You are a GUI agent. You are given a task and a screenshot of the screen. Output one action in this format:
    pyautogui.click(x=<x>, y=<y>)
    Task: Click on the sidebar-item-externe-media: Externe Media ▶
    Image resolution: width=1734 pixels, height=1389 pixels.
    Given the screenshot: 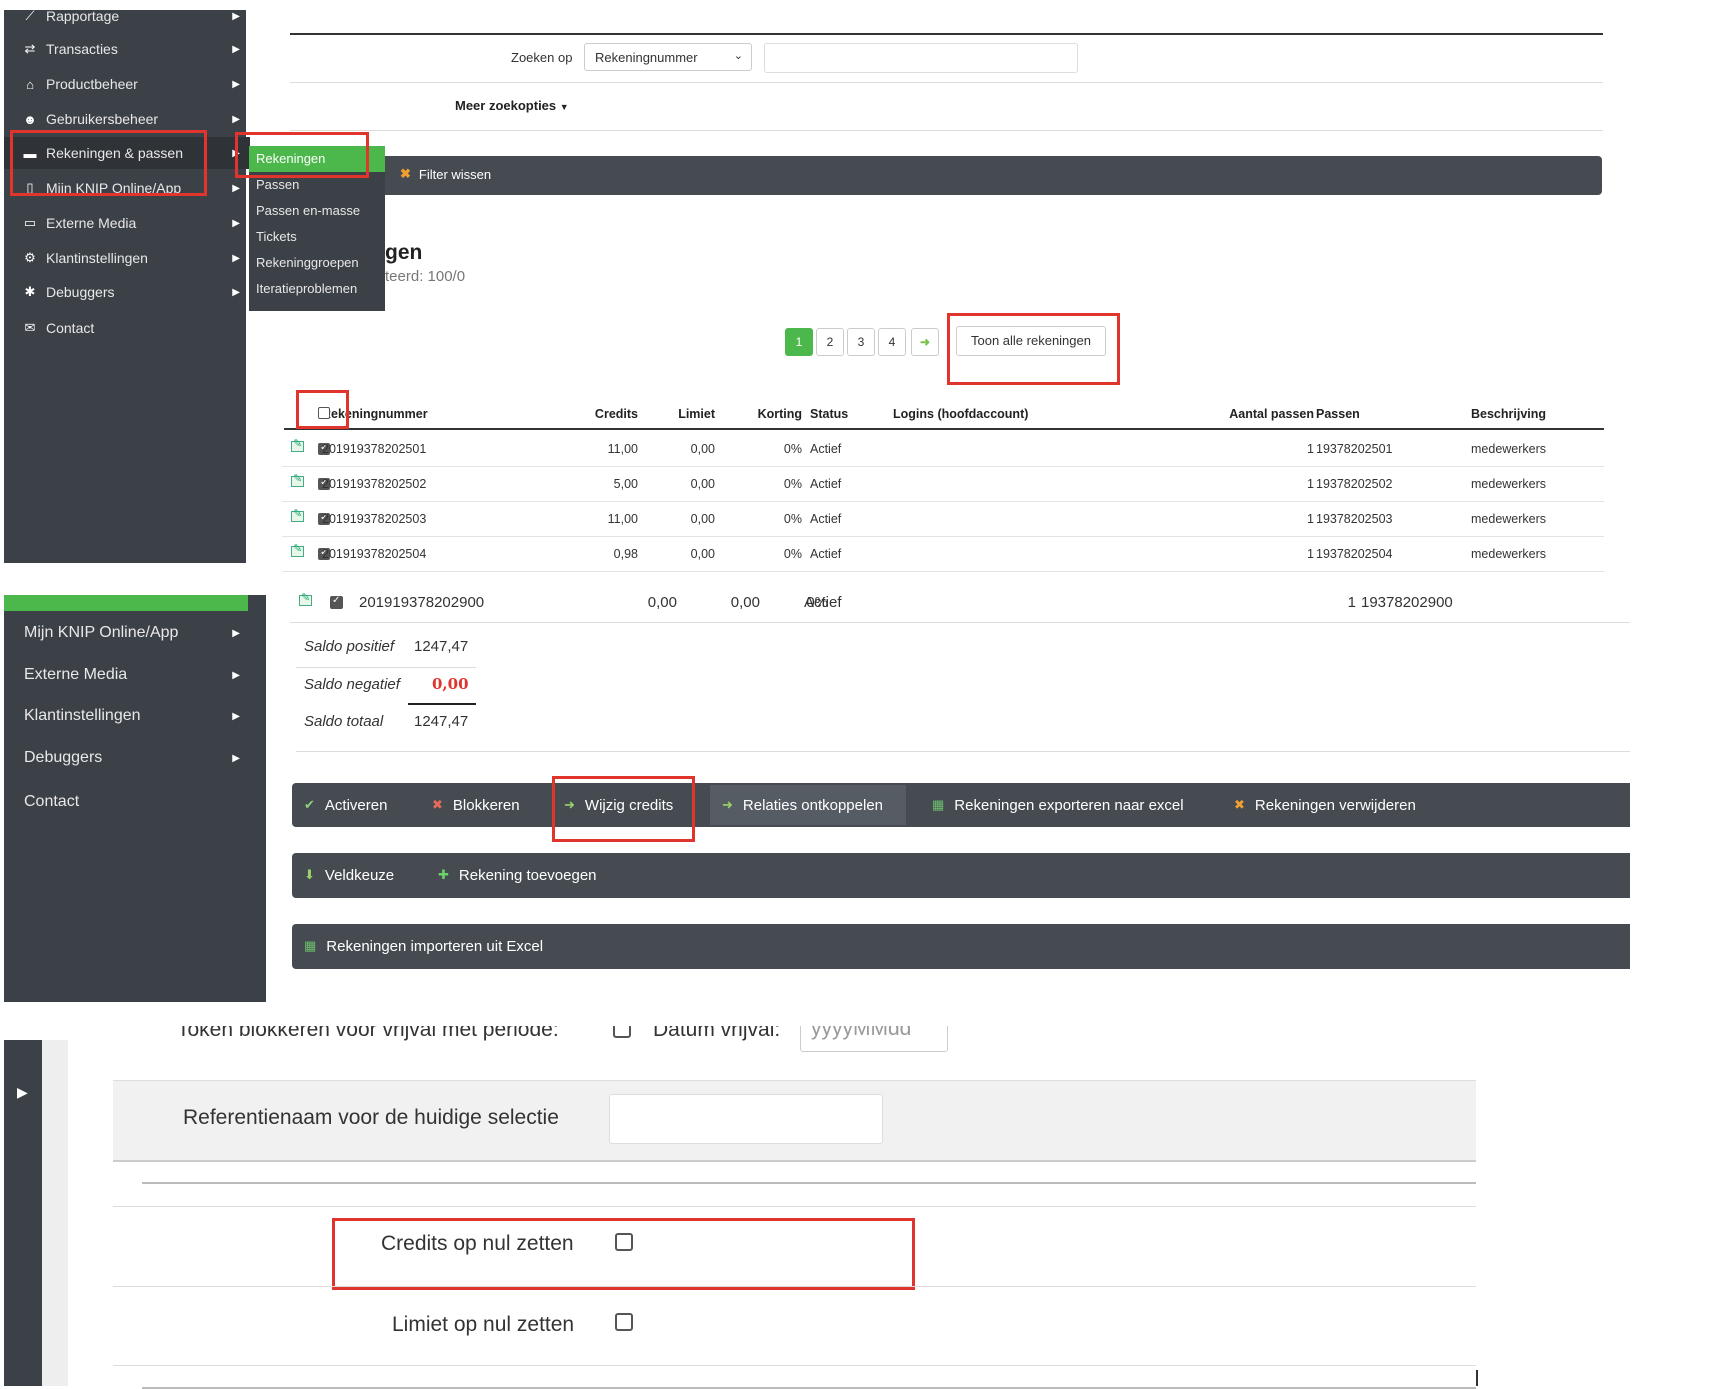 What is the action you would take?
    pyautogui.click(x=127, y=675)
    